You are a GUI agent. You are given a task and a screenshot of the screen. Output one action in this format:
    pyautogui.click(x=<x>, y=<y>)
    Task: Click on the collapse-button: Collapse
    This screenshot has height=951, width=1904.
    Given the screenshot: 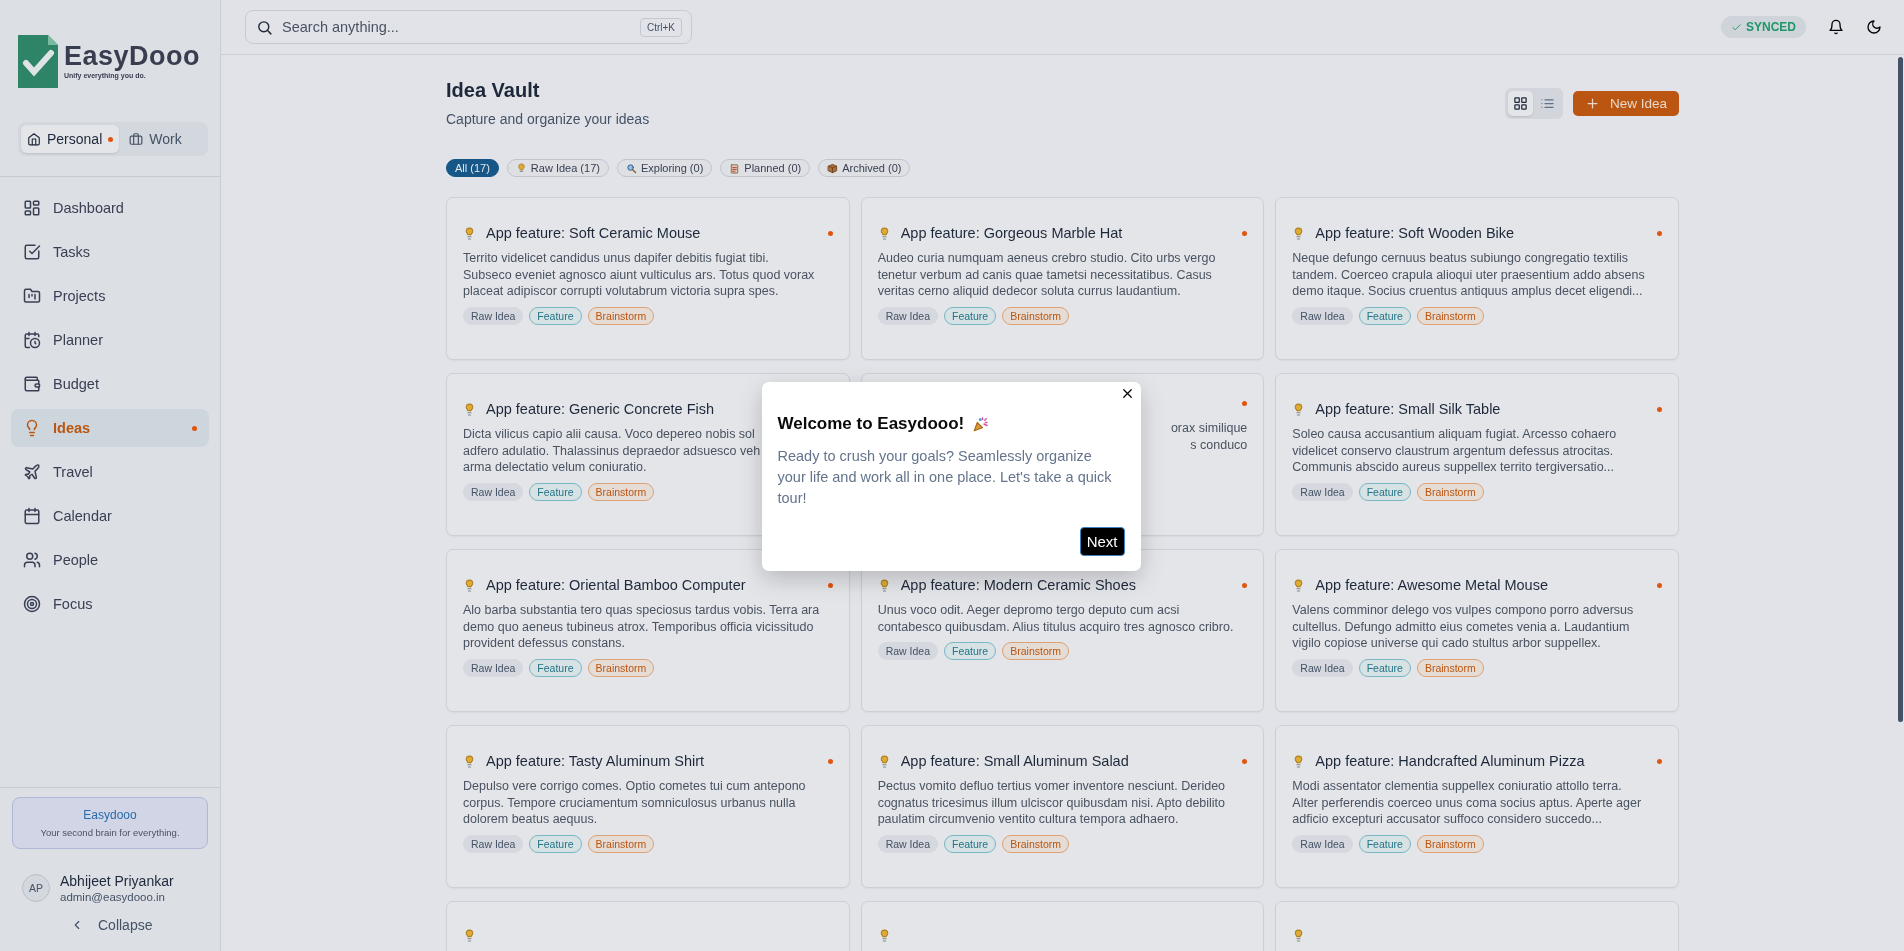 What is the action you would take?
    pyautogui.click(x=145, y=925)
    